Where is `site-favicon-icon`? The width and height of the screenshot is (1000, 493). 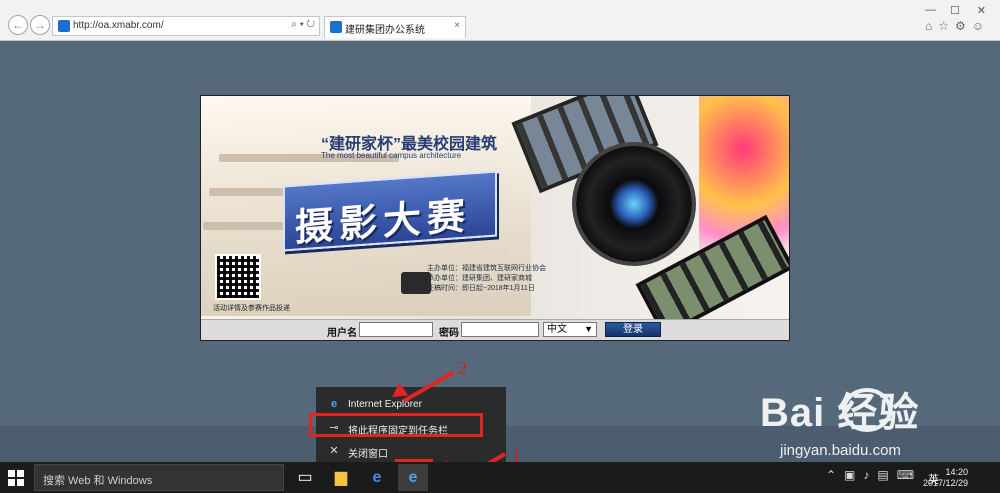 site-favicon-icon is located at coordinates (64, 26).